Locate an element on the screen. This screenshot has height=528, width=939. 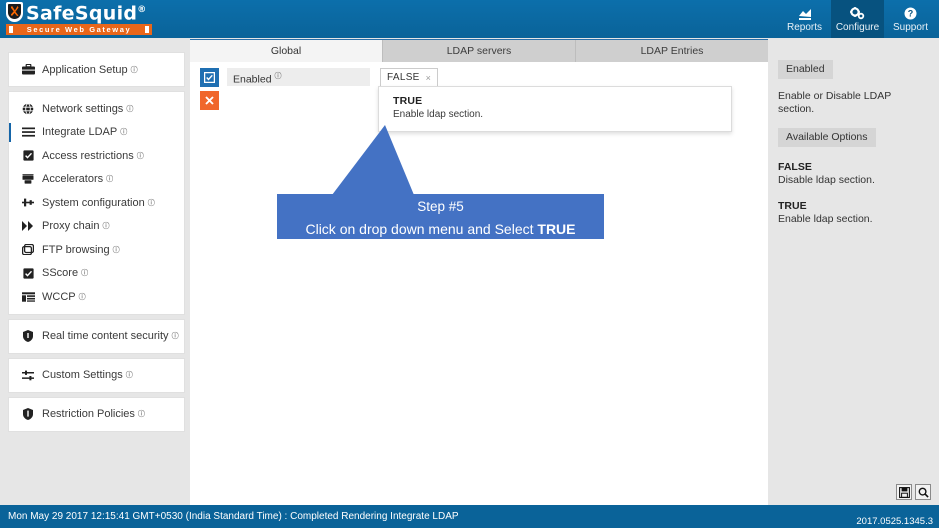
list-icon is located at coordinates (28, 132).